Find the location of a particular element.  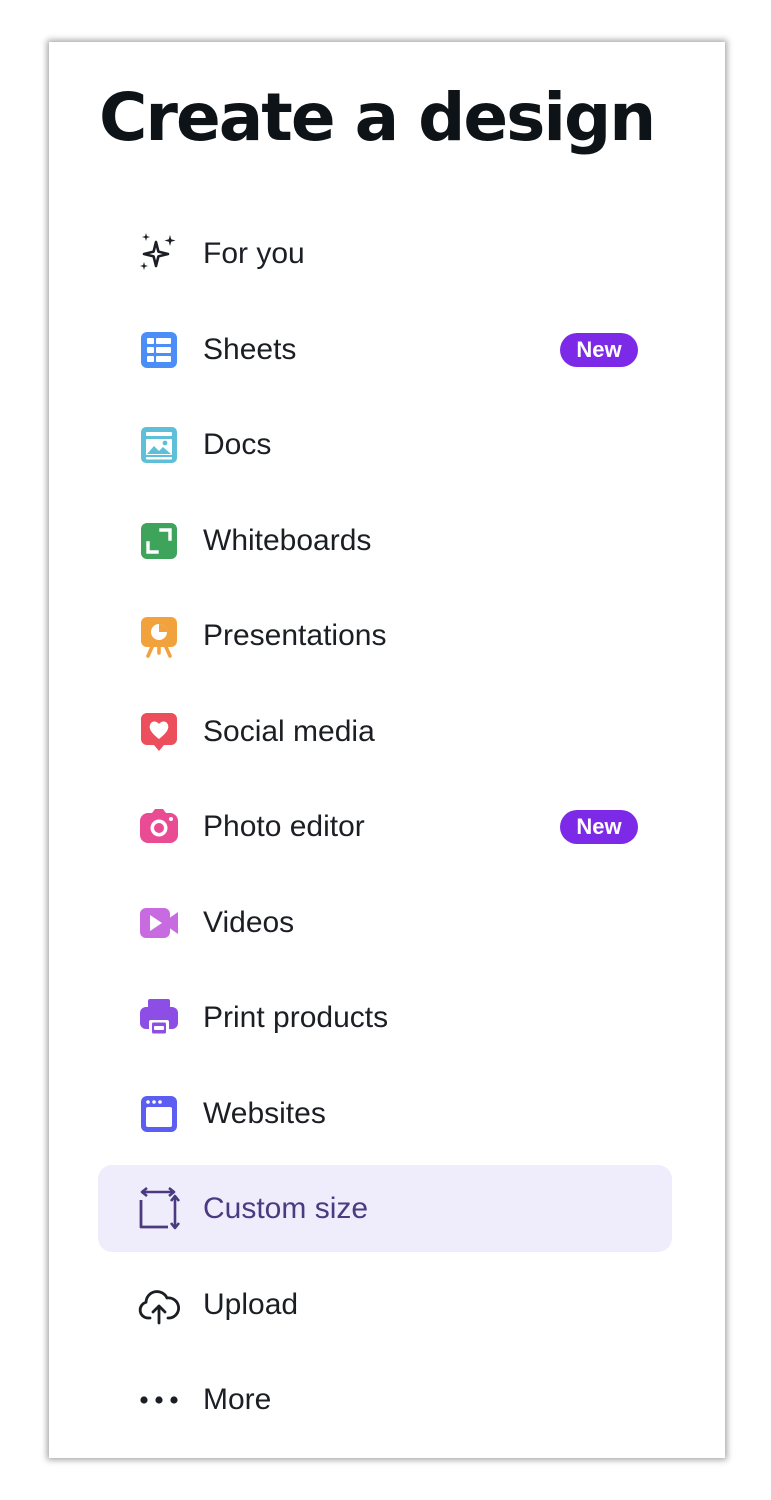

menu-item-label: Sheets is located at coordinates (250, 349).